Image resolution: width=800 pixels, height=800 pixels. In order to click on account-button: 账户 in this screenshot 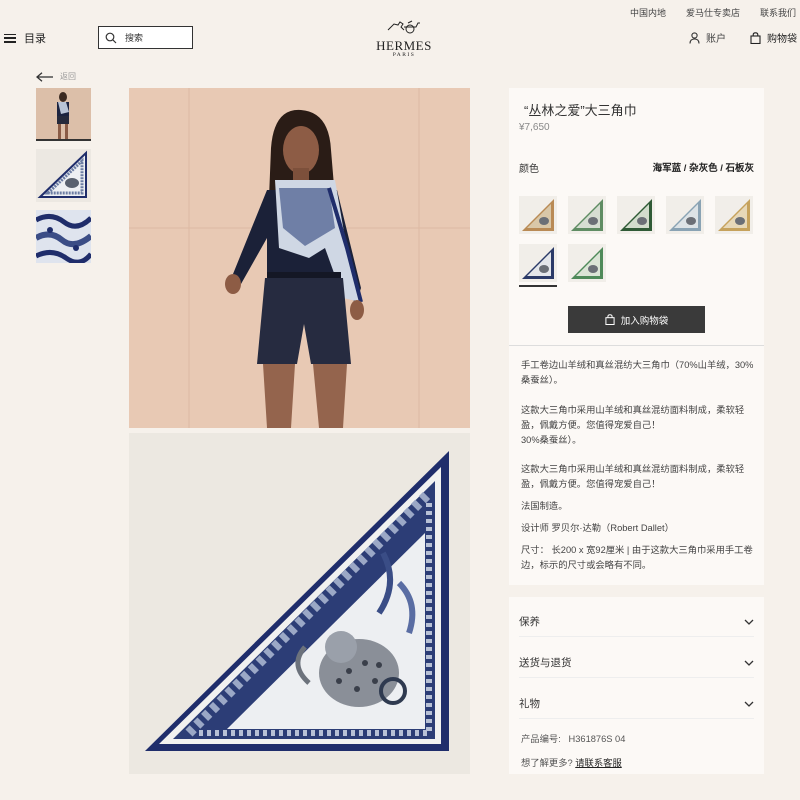, I will do `click(707, 37)`.